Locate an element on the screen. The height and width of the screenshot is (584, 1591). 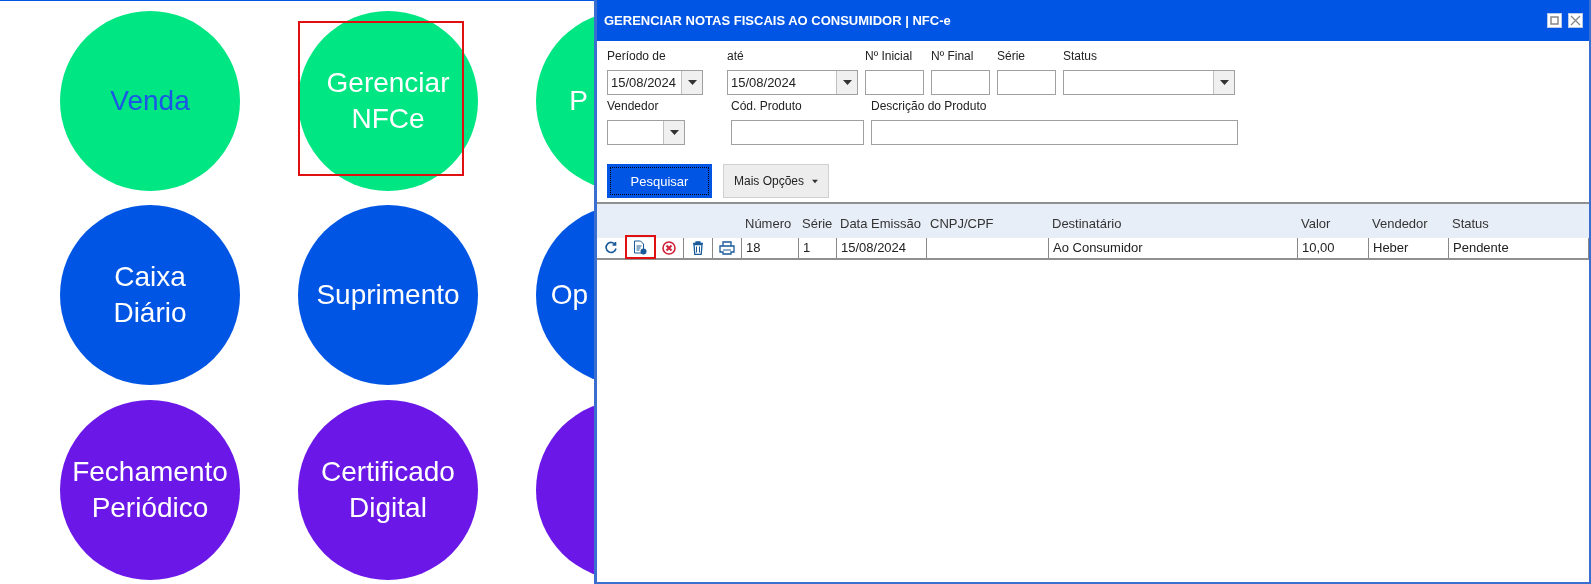
printer-icon is located at coordinates (727, 248).